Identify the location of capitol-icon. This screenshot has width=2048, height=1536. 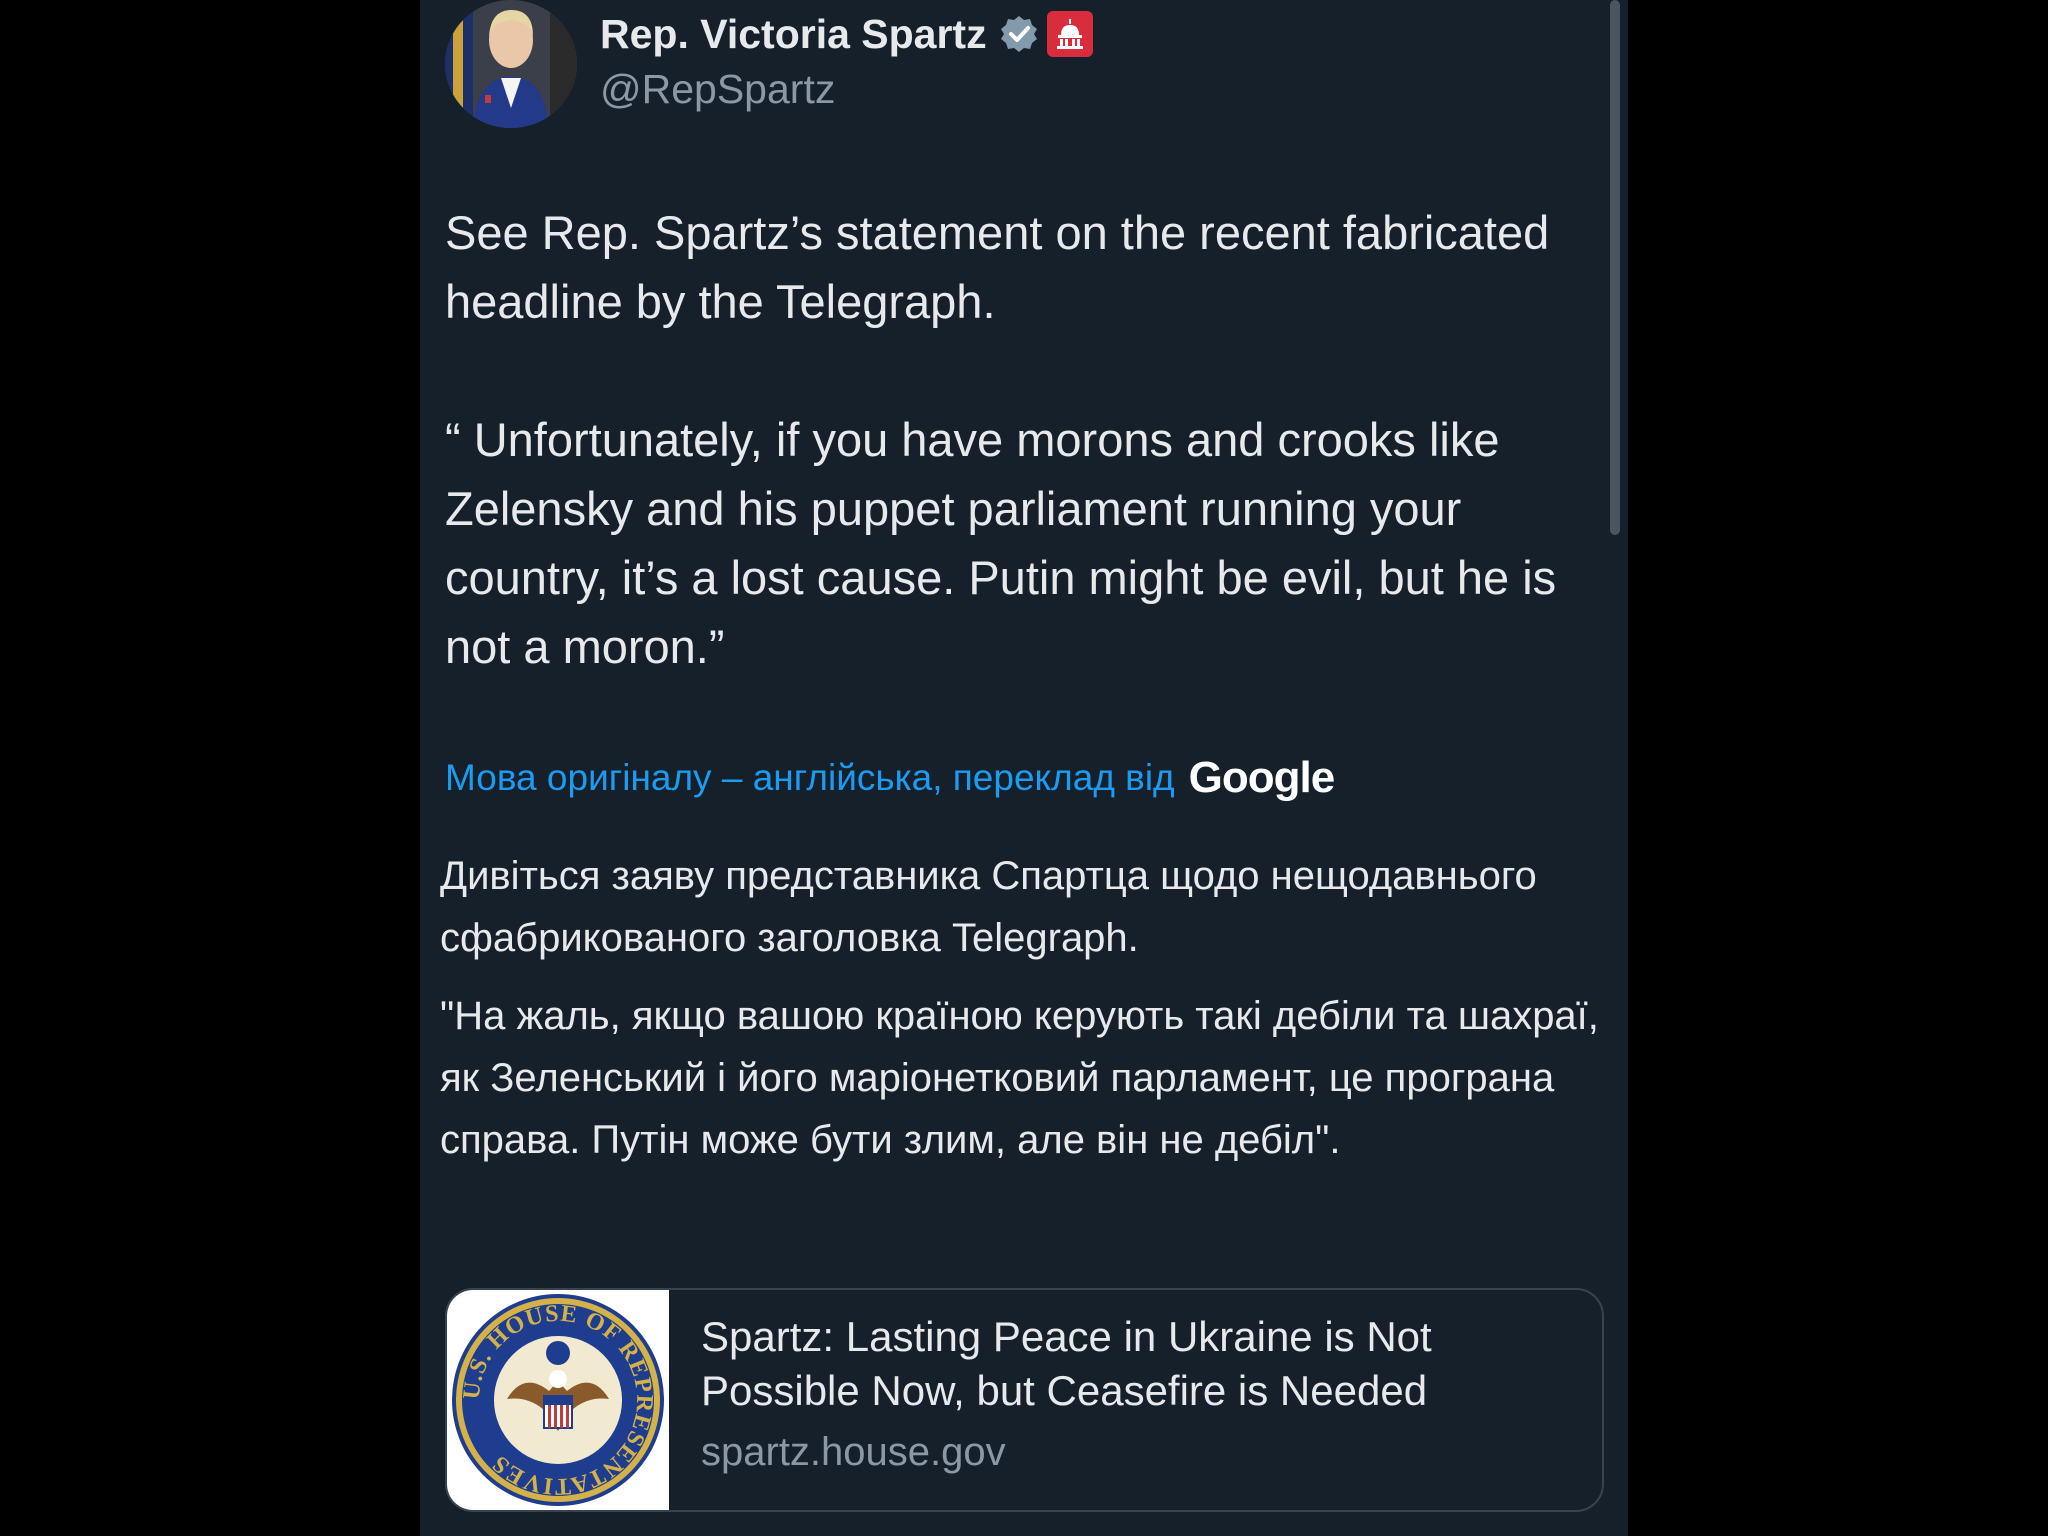
(1069, 34).